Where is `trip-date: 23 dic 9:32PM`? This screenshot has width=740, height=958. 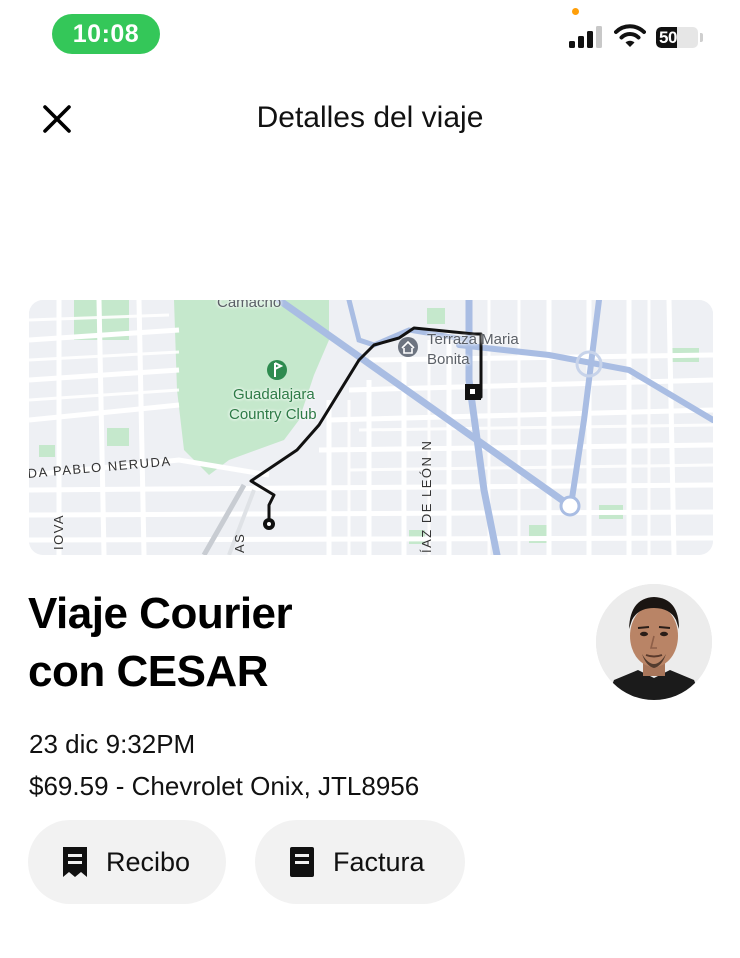
trip-date: 23 dic 9:32PM is located at coordinates (112, 744).